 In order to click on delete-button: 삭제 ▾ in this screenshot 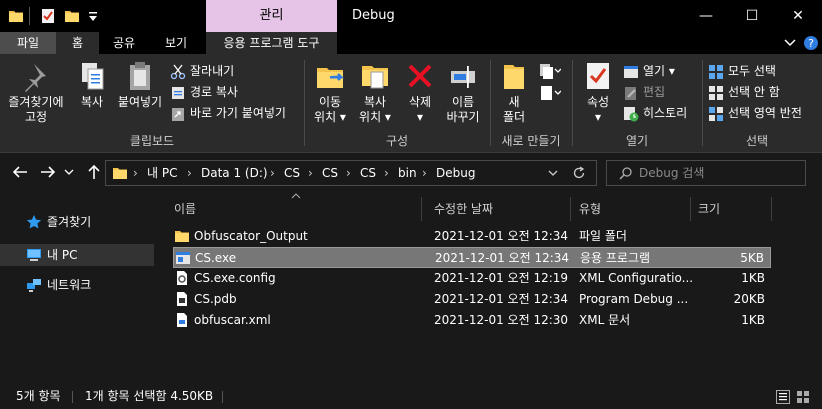, I will do `click(420, 92)`.